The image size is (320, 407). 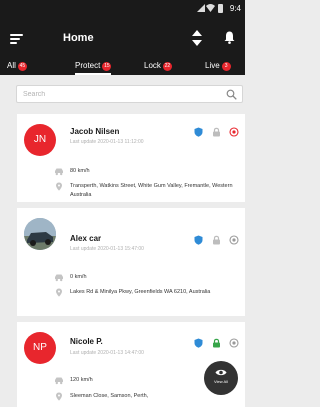 I want to click on app-header: Home All 45 Protect 15 Lock 22 Live 3, so click(x=122, y=46).